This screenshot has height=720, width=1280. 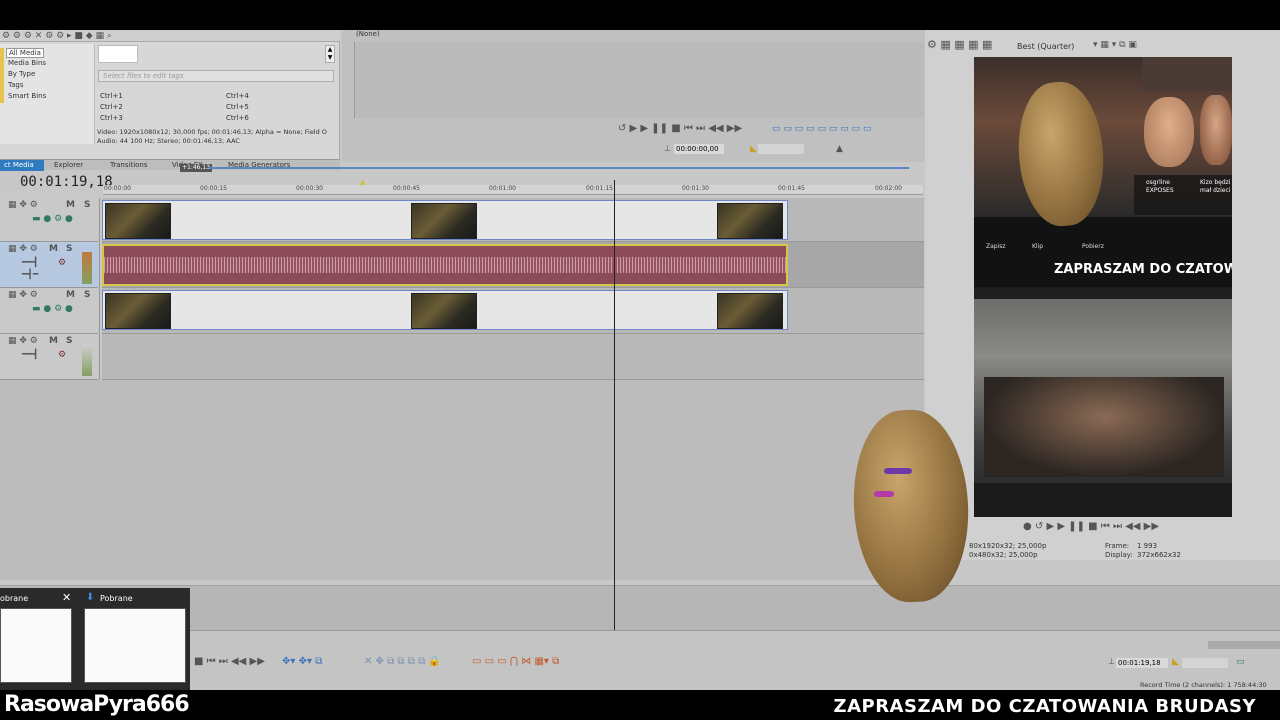 I want to click on trimmer-area, so click(x=639, y=80).